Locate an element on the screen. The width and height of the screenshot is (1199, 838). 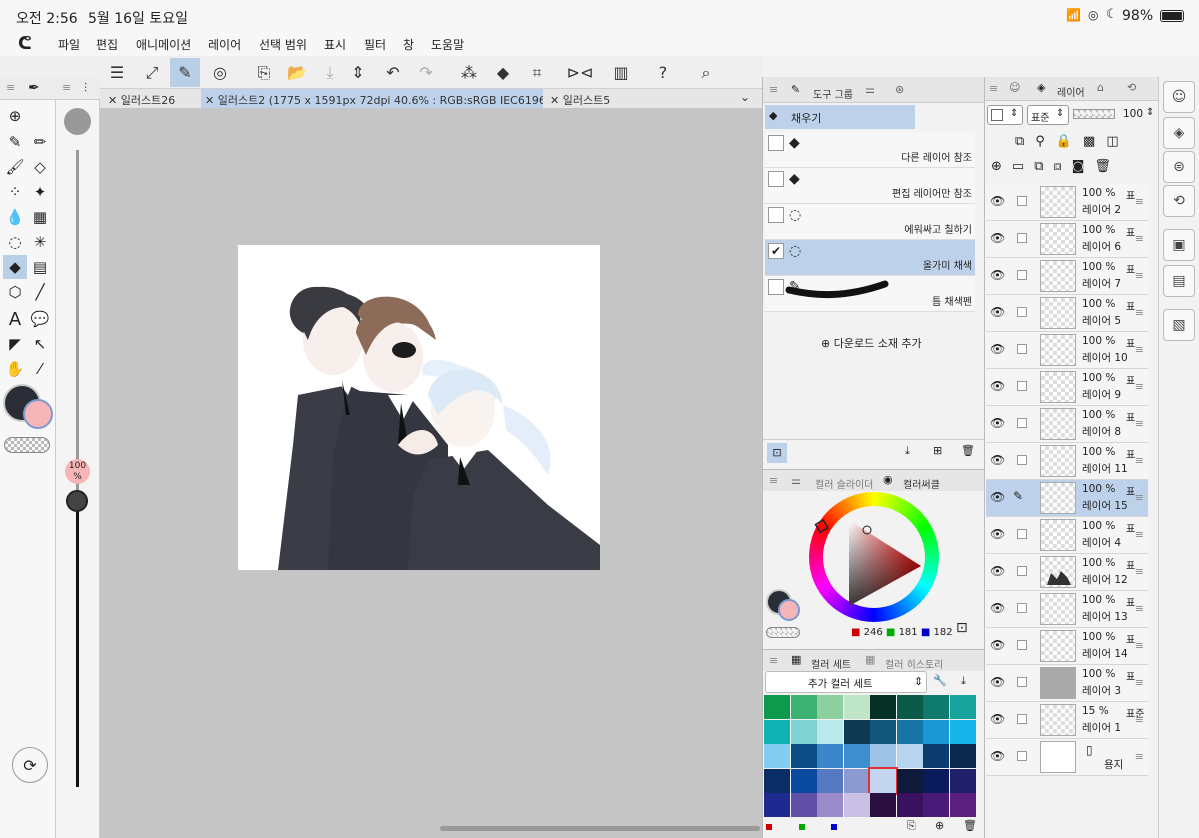
fill-icon: ◆ is located at coordinates (503, 72).